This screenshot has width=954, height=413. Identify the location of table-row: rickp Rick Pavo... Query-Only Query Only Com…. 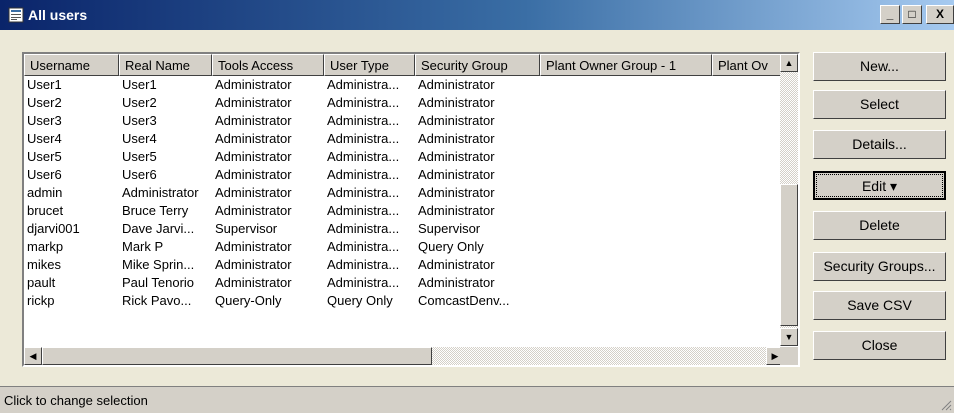
(404, 301).